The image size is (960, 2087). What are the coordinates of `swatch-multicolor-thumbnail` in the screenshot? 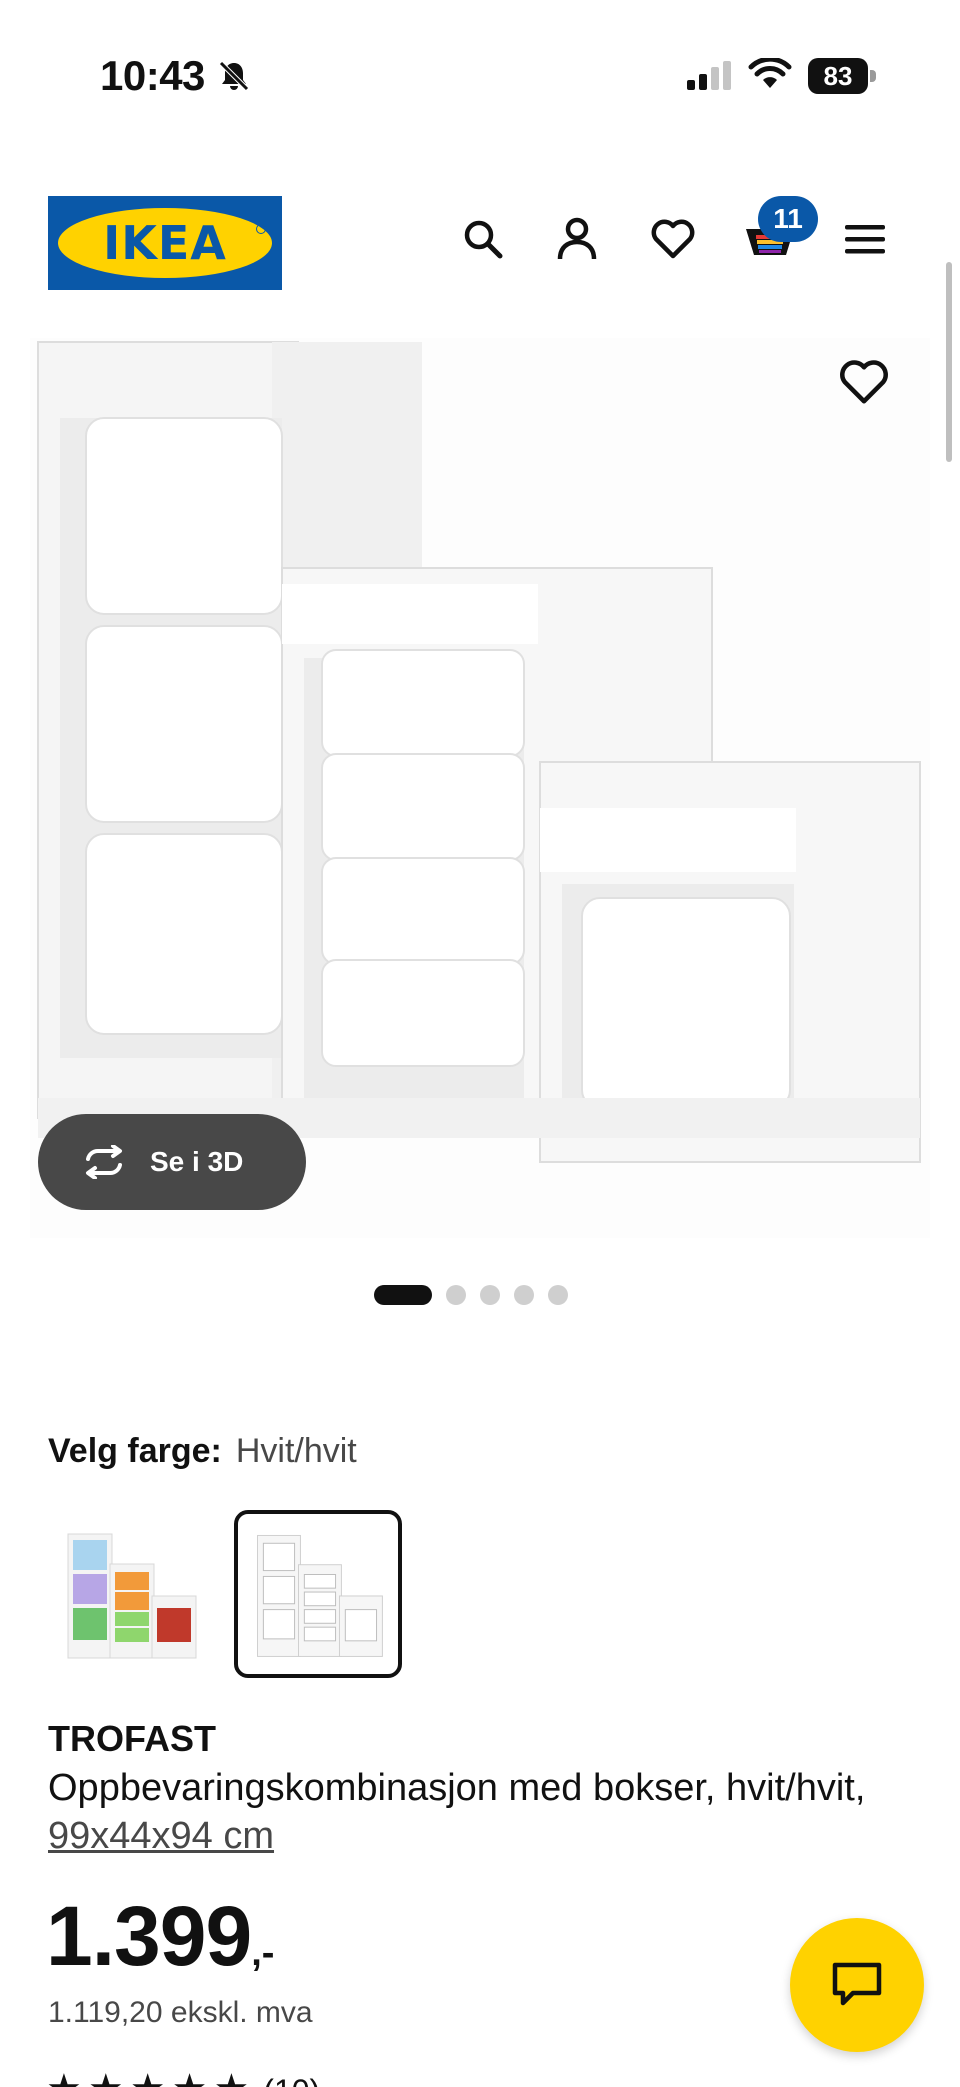 It's located at (132, 1596).